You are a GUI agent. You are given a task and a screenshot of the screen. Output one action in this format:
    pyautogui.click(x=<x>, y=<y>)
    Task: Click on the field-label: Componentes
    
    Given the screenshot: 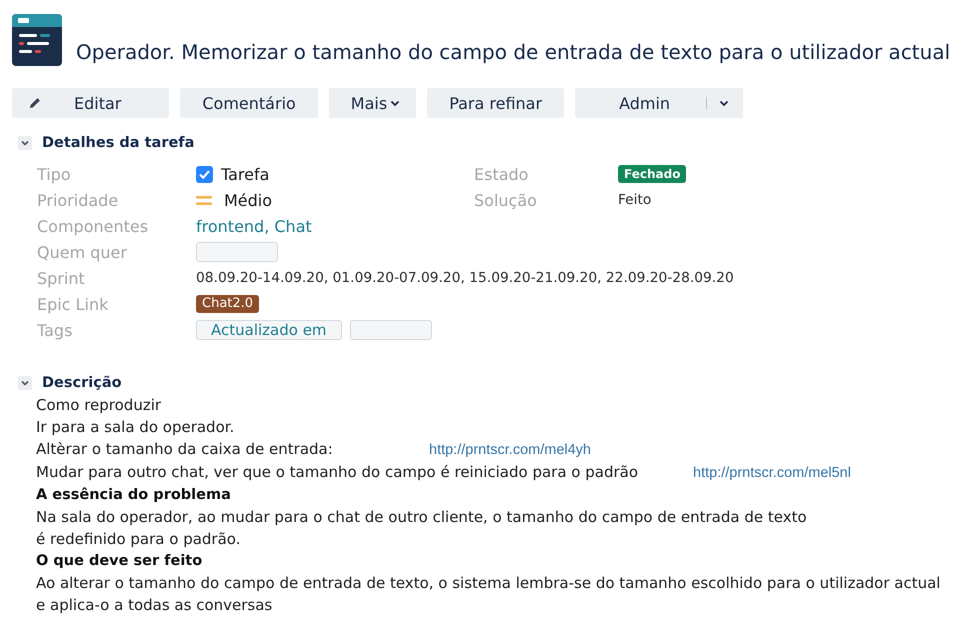 What is the action you would take?
    pyautogui.click(x=93, y=226)
    